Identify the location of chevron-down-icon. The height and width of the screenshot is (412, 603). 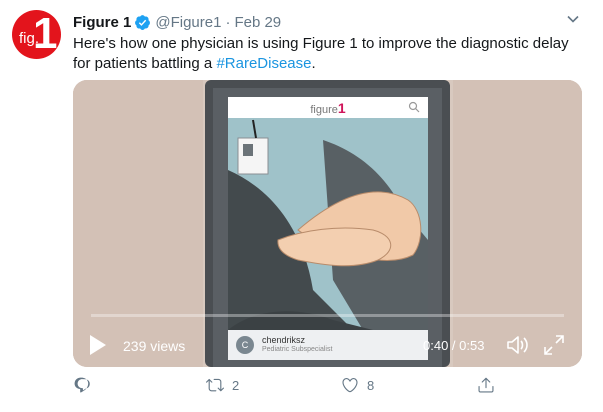
(573, 19).